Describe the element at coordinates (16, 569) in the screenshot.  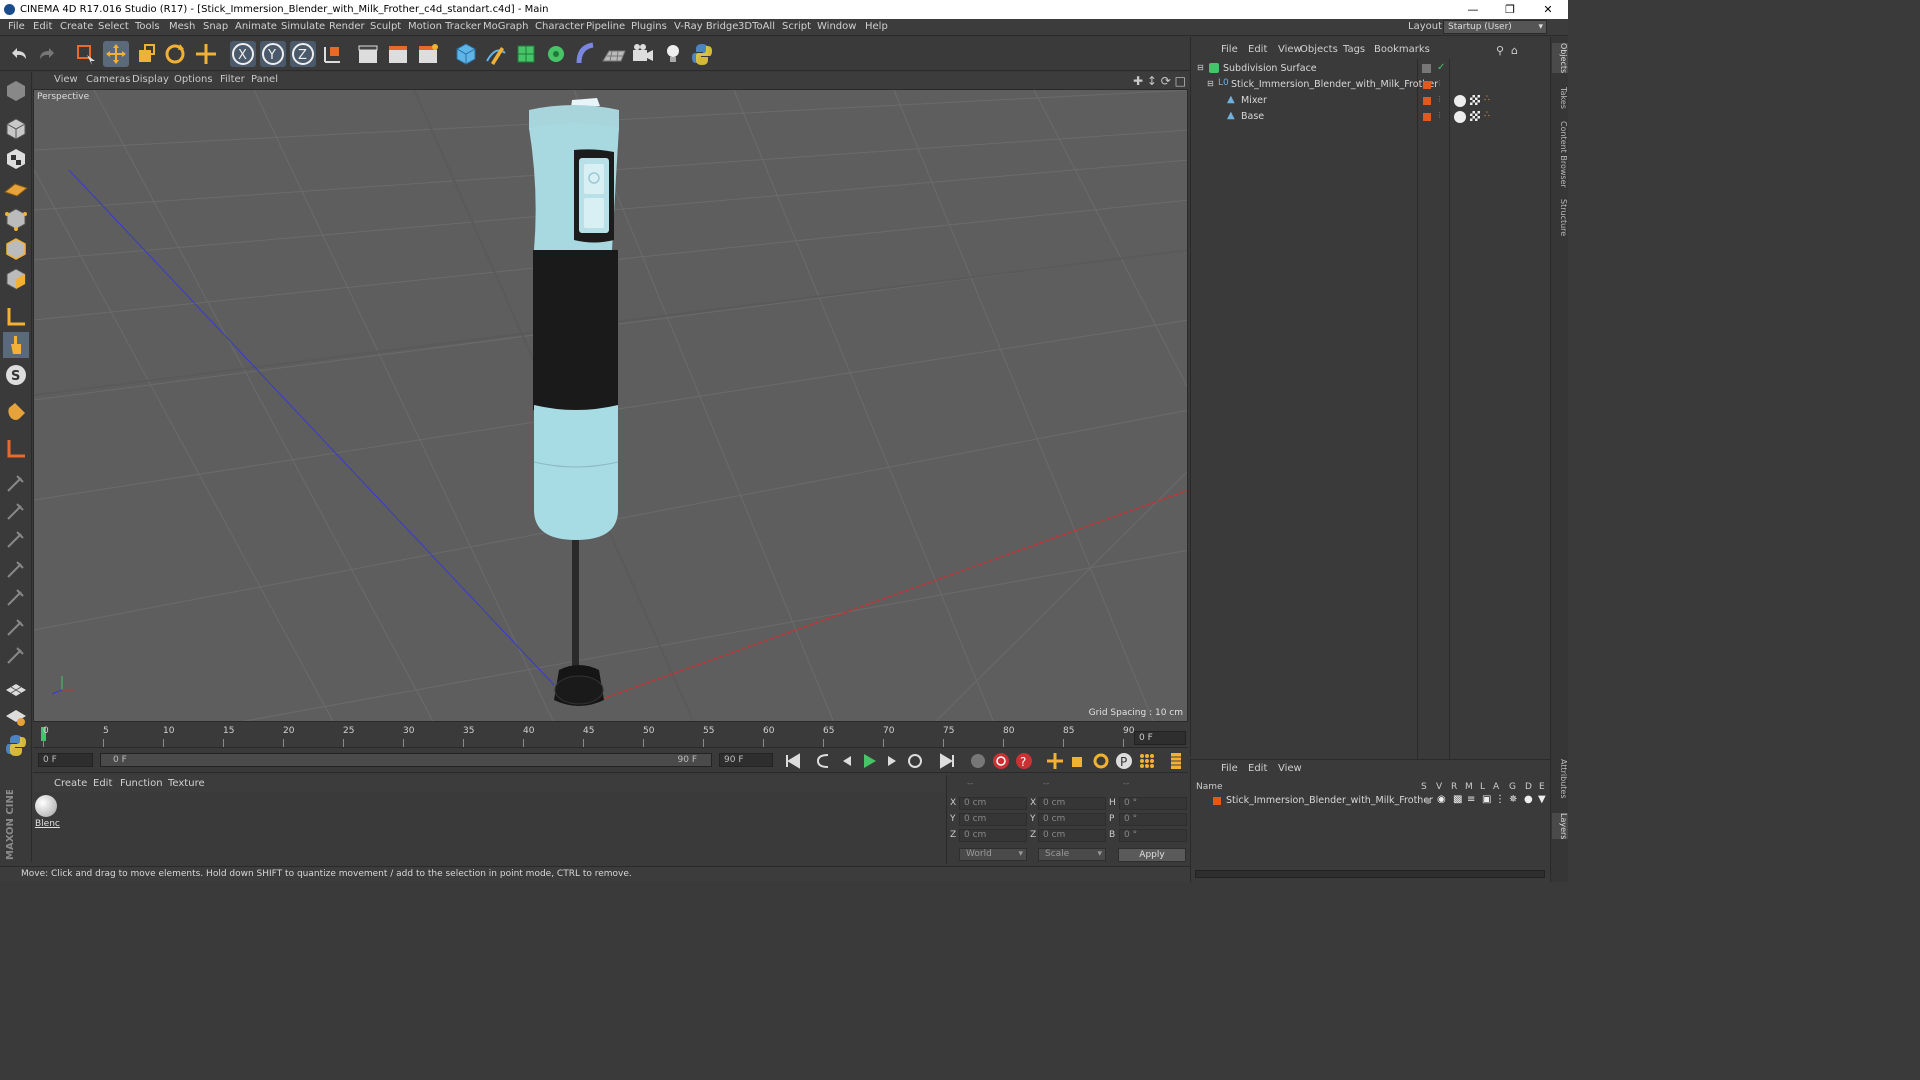
I see `sculpt-tool-4-button` at that location.